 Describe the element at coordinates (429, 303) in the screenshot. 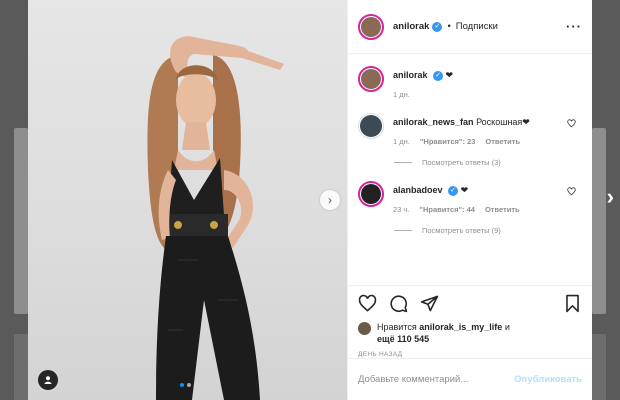

I see `share-icon` at that location.